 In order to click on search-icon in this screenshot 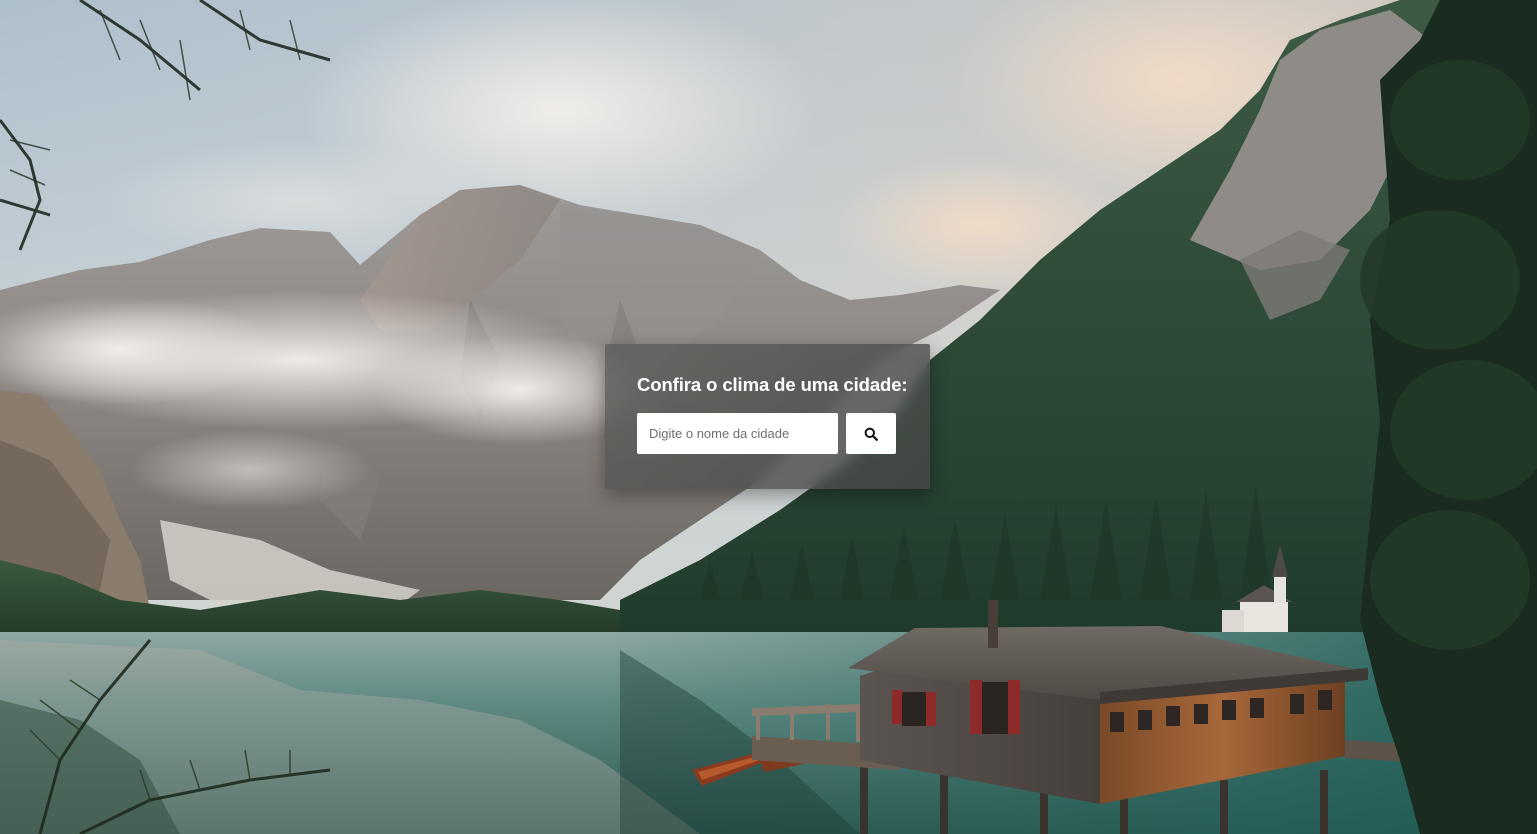, I will do `click(871, 434)`.